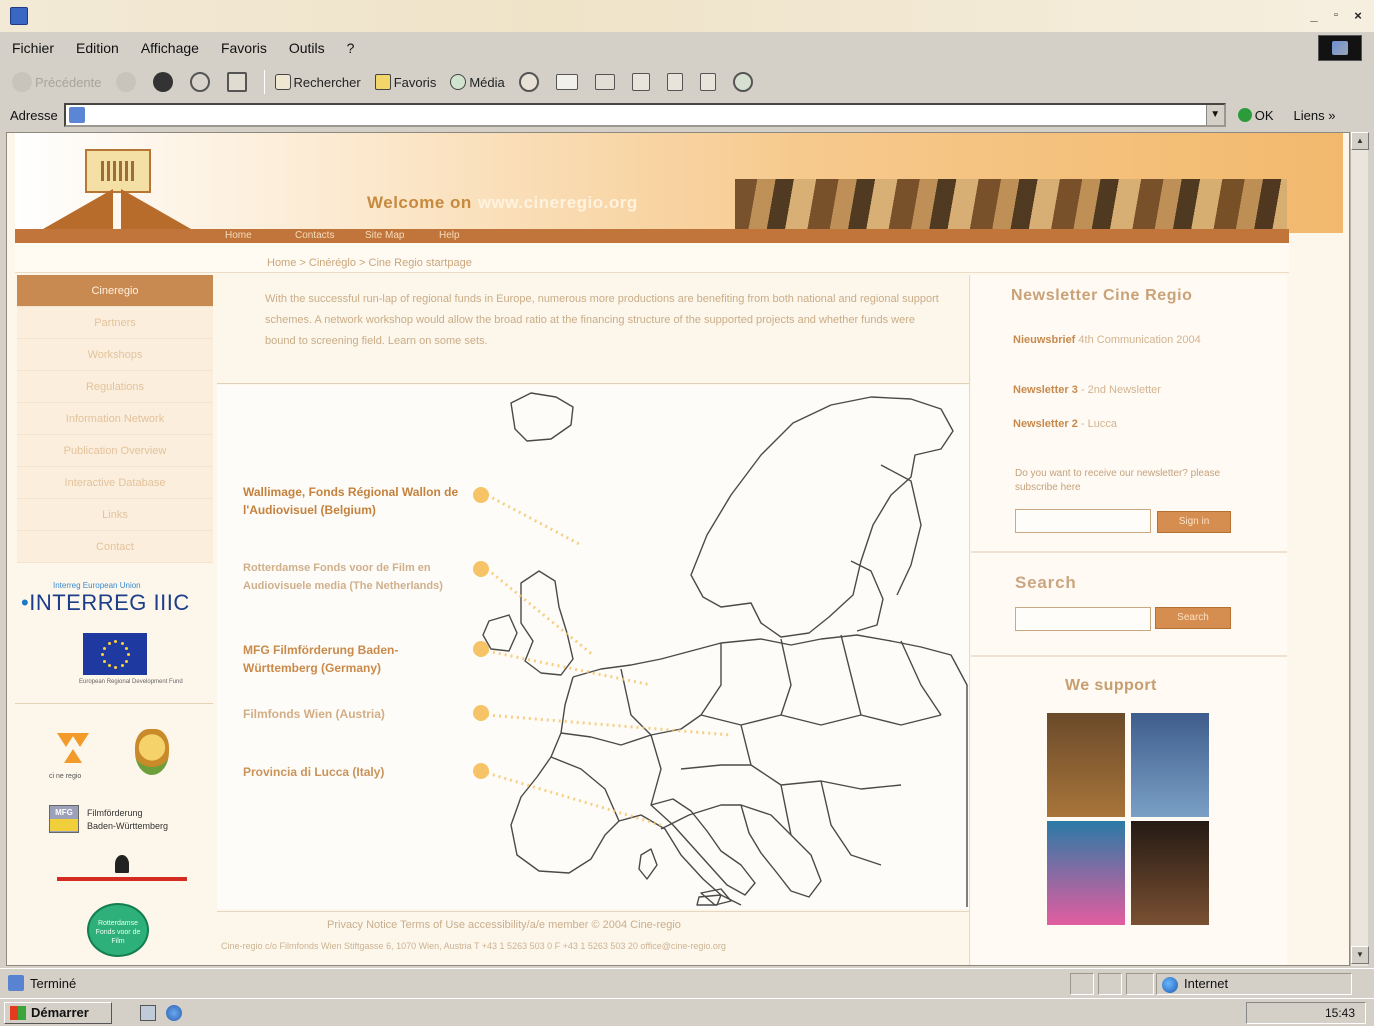 The width and height of the screenshot is (1374, 1026). Describe the element at coordinates (449, 236) in the screenshot. I see `nav-help: Help` at that location.